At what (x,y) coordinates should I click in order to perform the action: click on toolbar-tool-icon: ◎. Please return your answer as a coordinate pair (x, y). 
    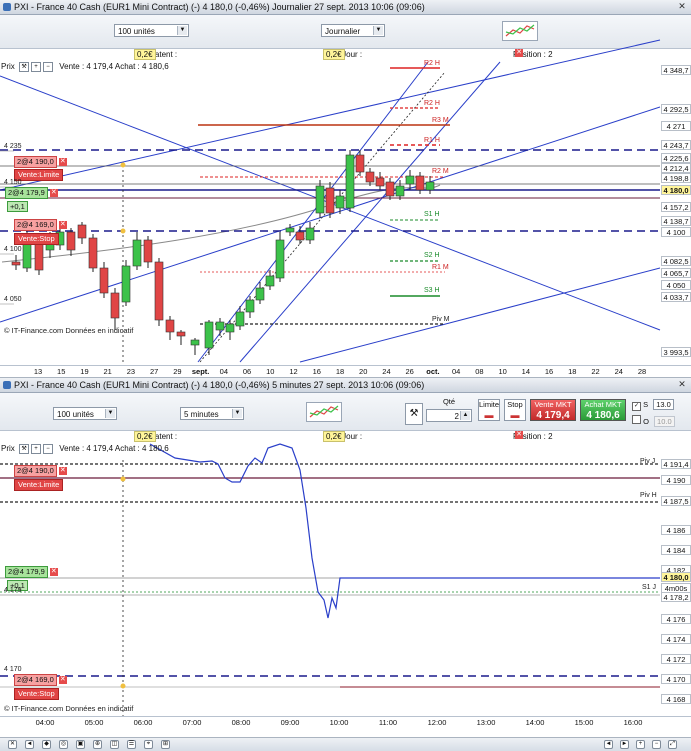
    Looking at the image, I should click on (63, 744).